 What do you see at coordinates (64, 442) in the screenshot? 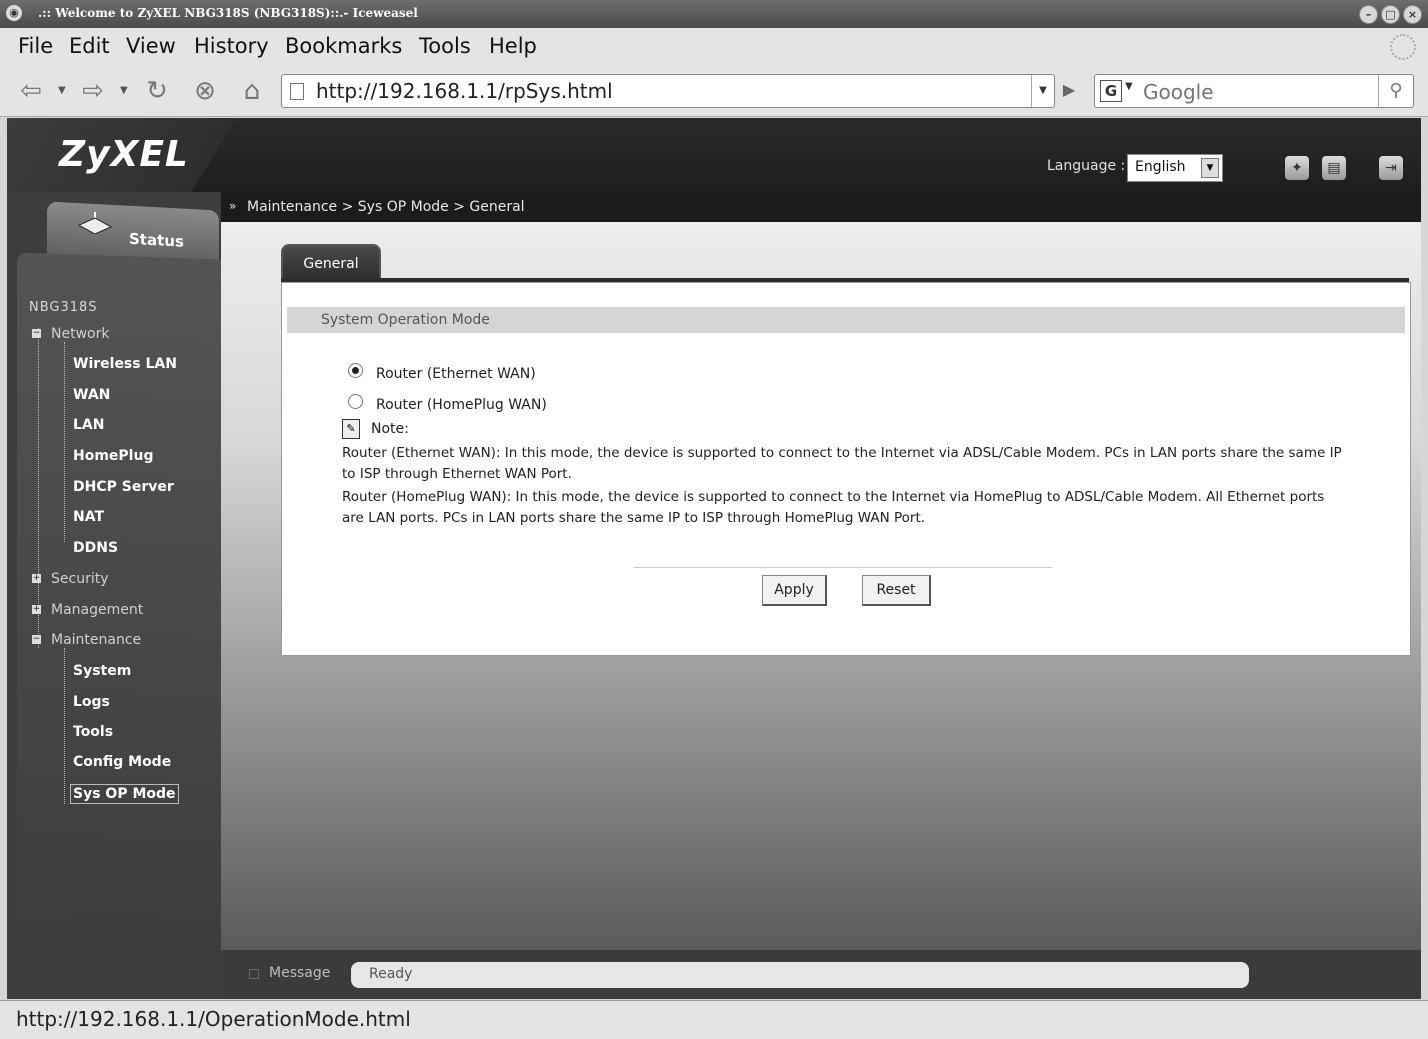
I see `tree-line-network` at bounding box center [64, 442].